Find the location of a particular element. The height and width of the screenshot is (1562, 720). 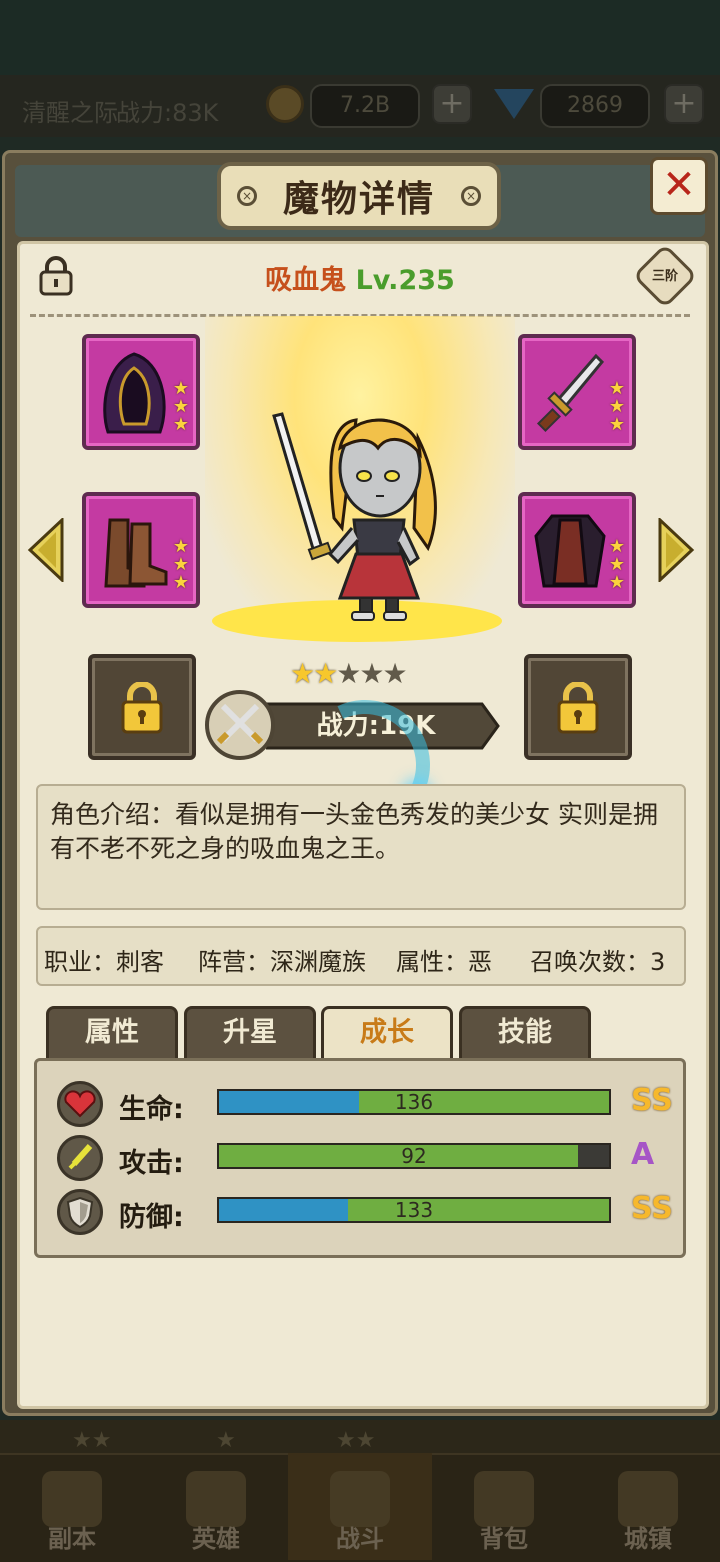

nav-label: 副本 is located at coordinates (72, 1539).